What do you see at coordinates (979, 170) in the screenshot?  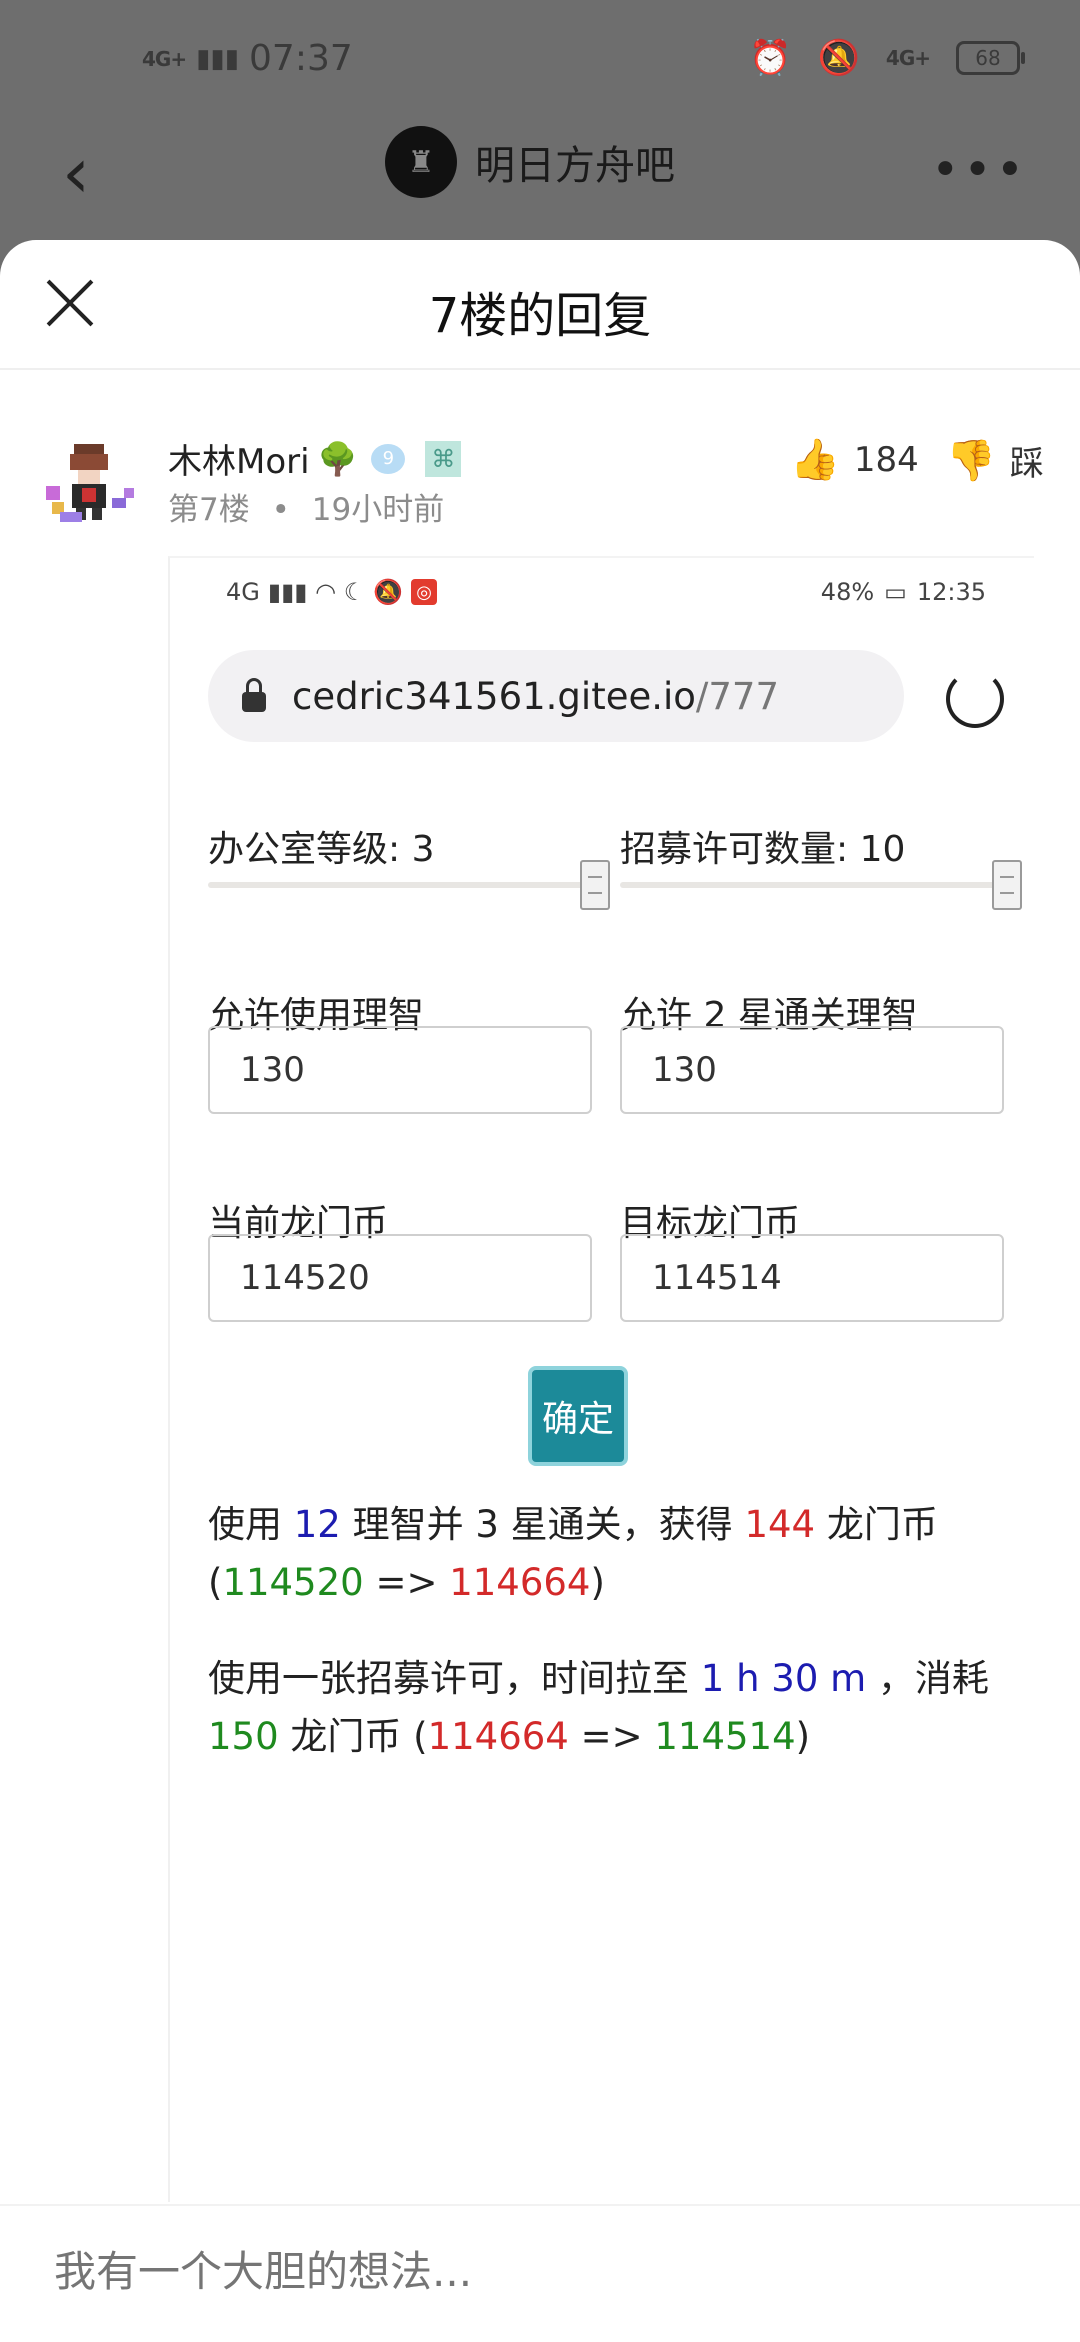 I see `more-icon: •••` at bounding box center [979, 170].